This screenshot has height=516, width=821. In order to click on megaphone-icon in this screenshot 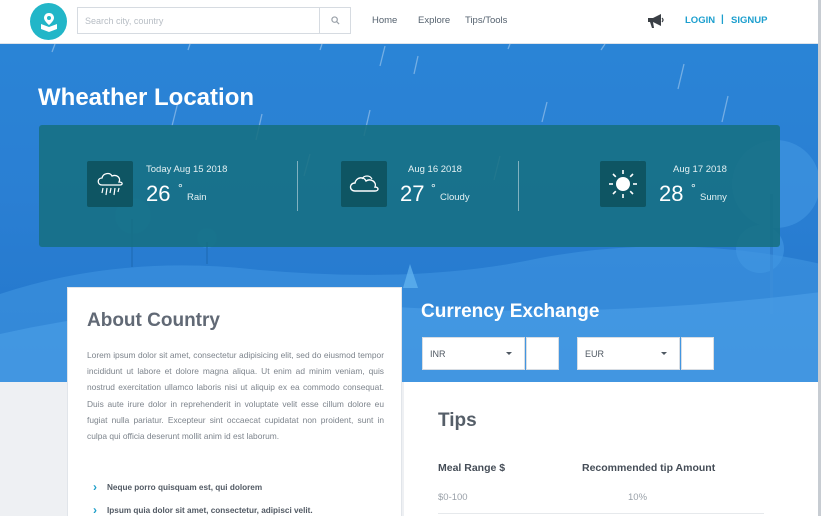, I will do `click(655, 21)`.